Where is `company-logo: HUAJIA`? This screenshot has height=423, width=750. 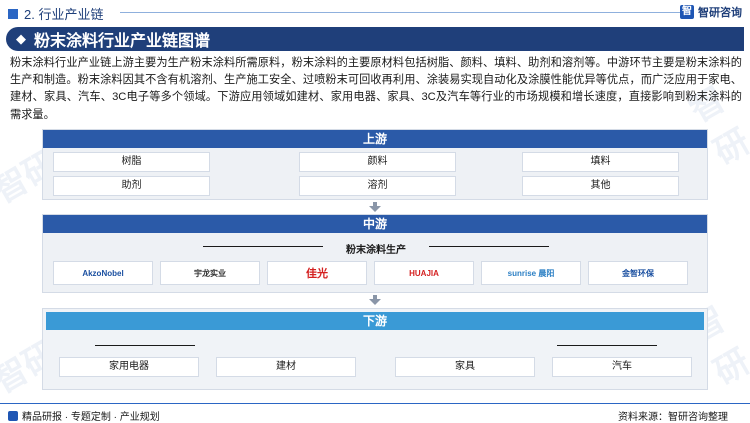
company-logo: HUAJIA is located at coordinates (424, 273).